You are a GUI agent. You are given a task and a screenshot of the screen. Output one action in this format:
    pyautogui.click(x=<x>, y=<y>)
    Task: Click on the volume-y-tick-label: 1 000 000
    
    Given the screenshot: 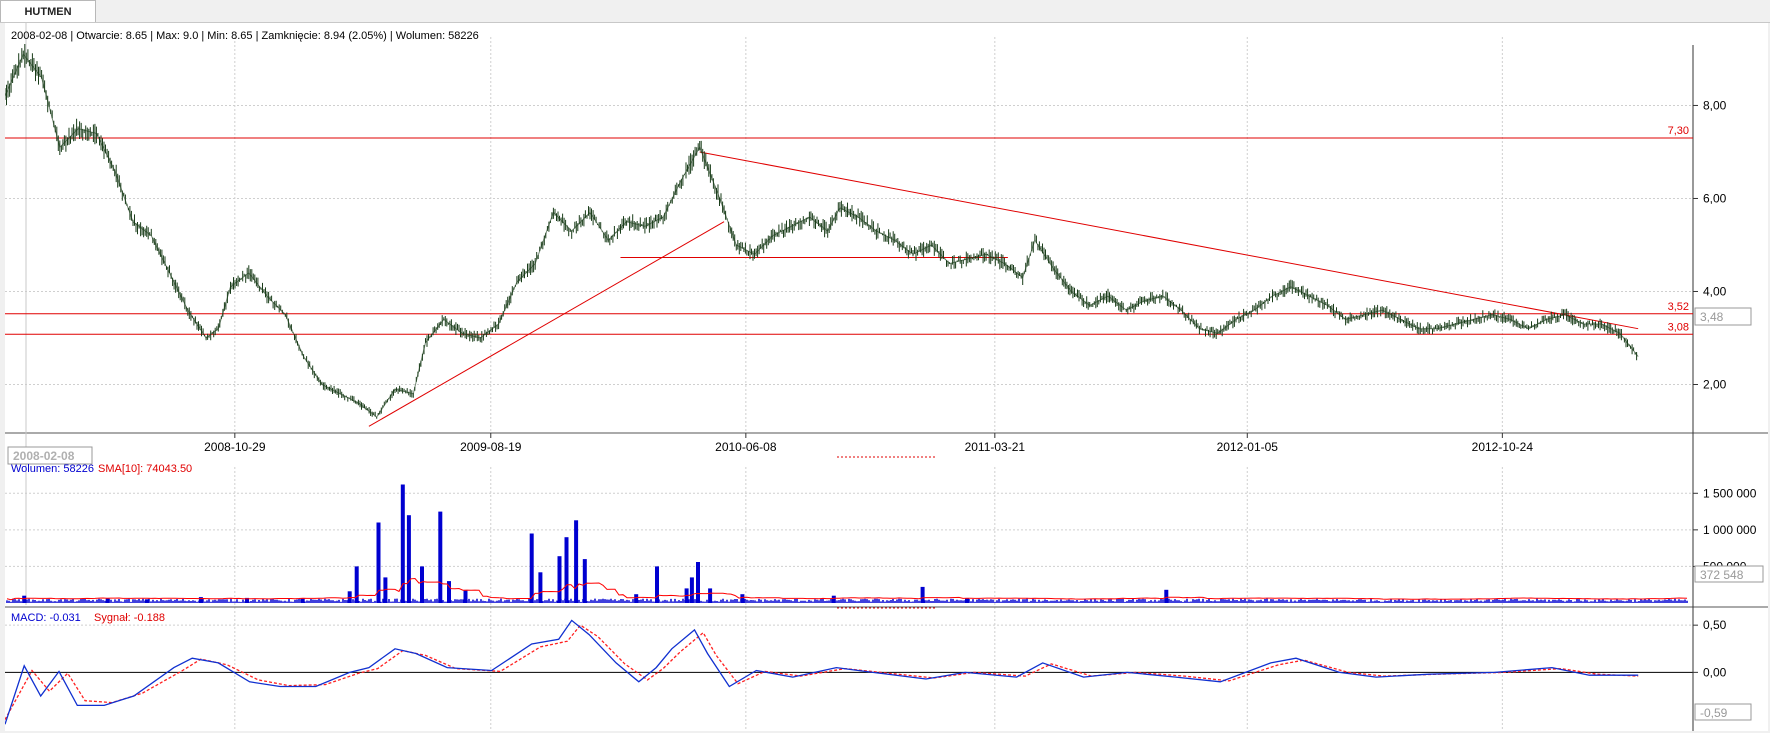 What is the action you would take?
    pyautogui.click(x=1730, y=530)
    